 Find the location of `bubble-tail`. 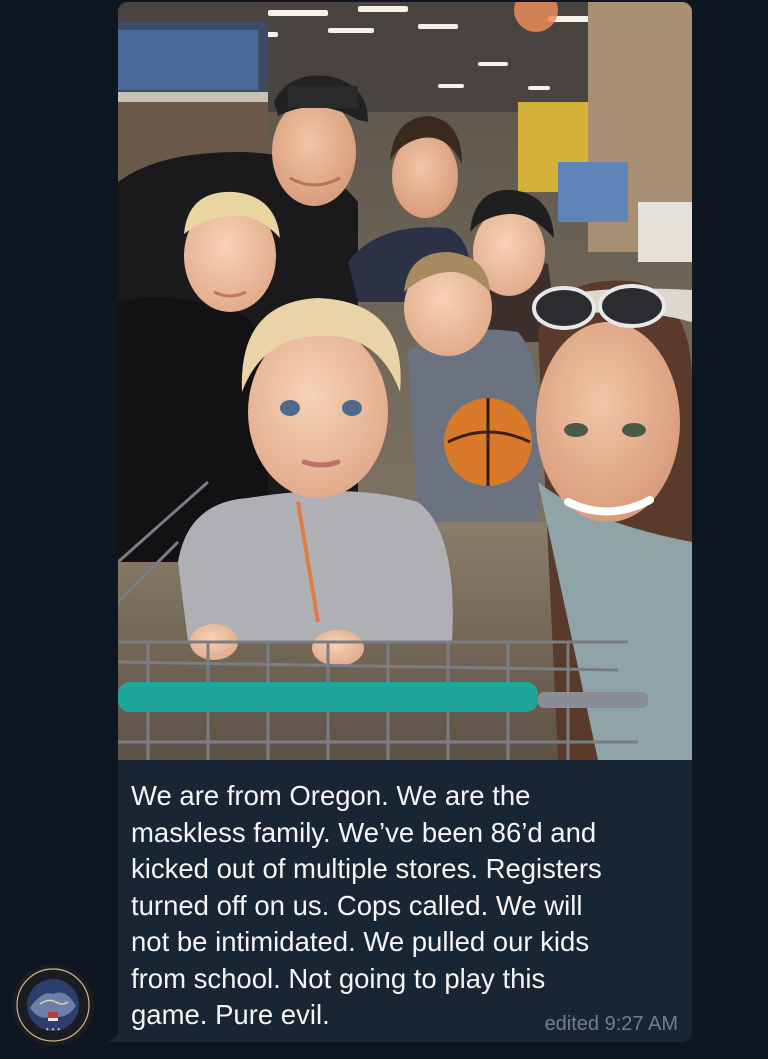

bubble-tail is located at coordinates (114, 1036).